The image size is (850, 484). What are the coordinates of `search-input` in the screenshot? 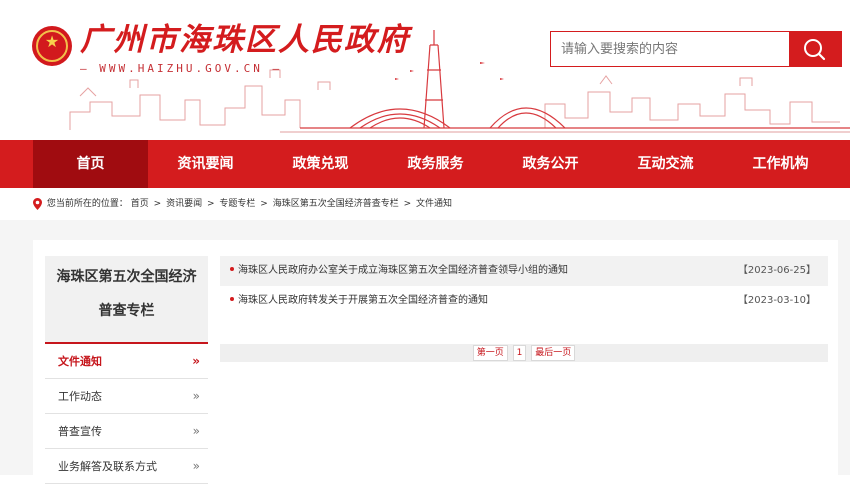 It's located at (670, 49).